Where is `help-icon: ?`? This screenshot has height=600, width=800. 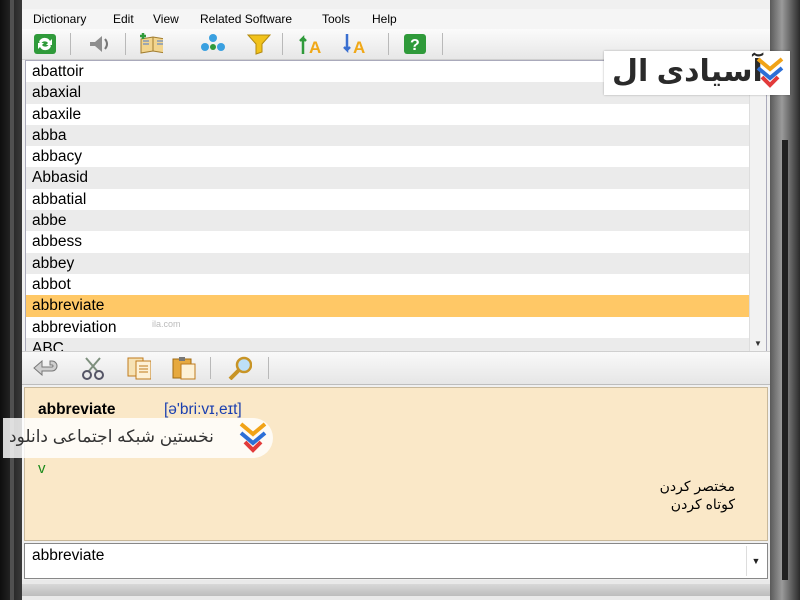
help-icon: ? is located at coordinates (415, 44).